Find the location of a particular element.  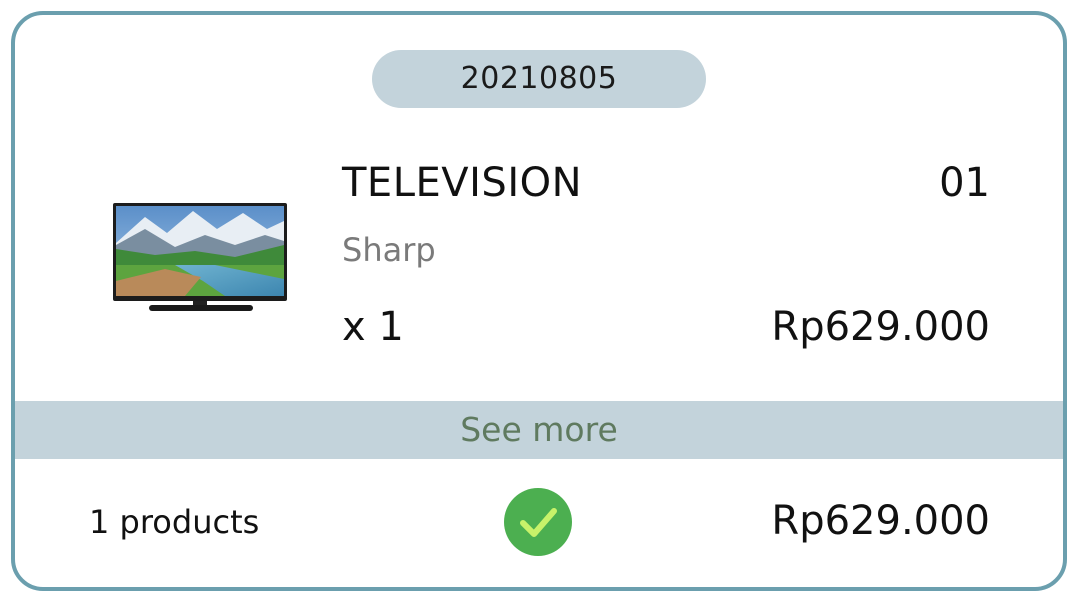

order-total: Rp629.000 is located at coordinates (880, 521).